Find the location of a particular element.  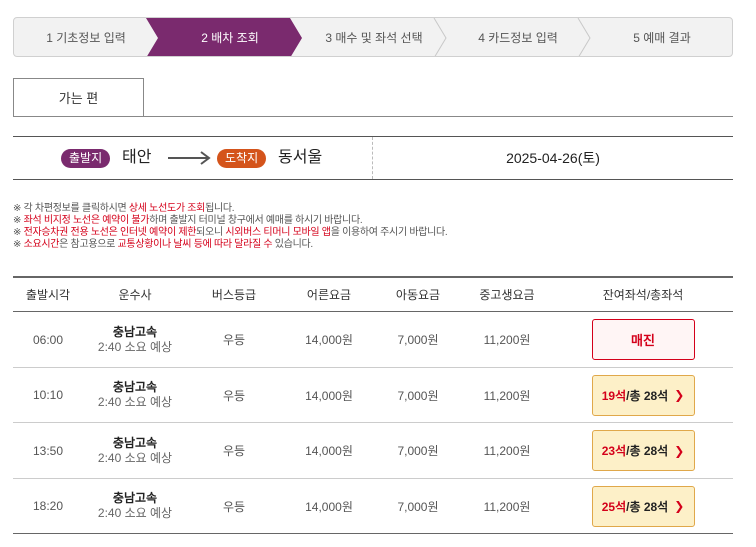

remaining-seats: 25석 is located at coordinates (614, 506).